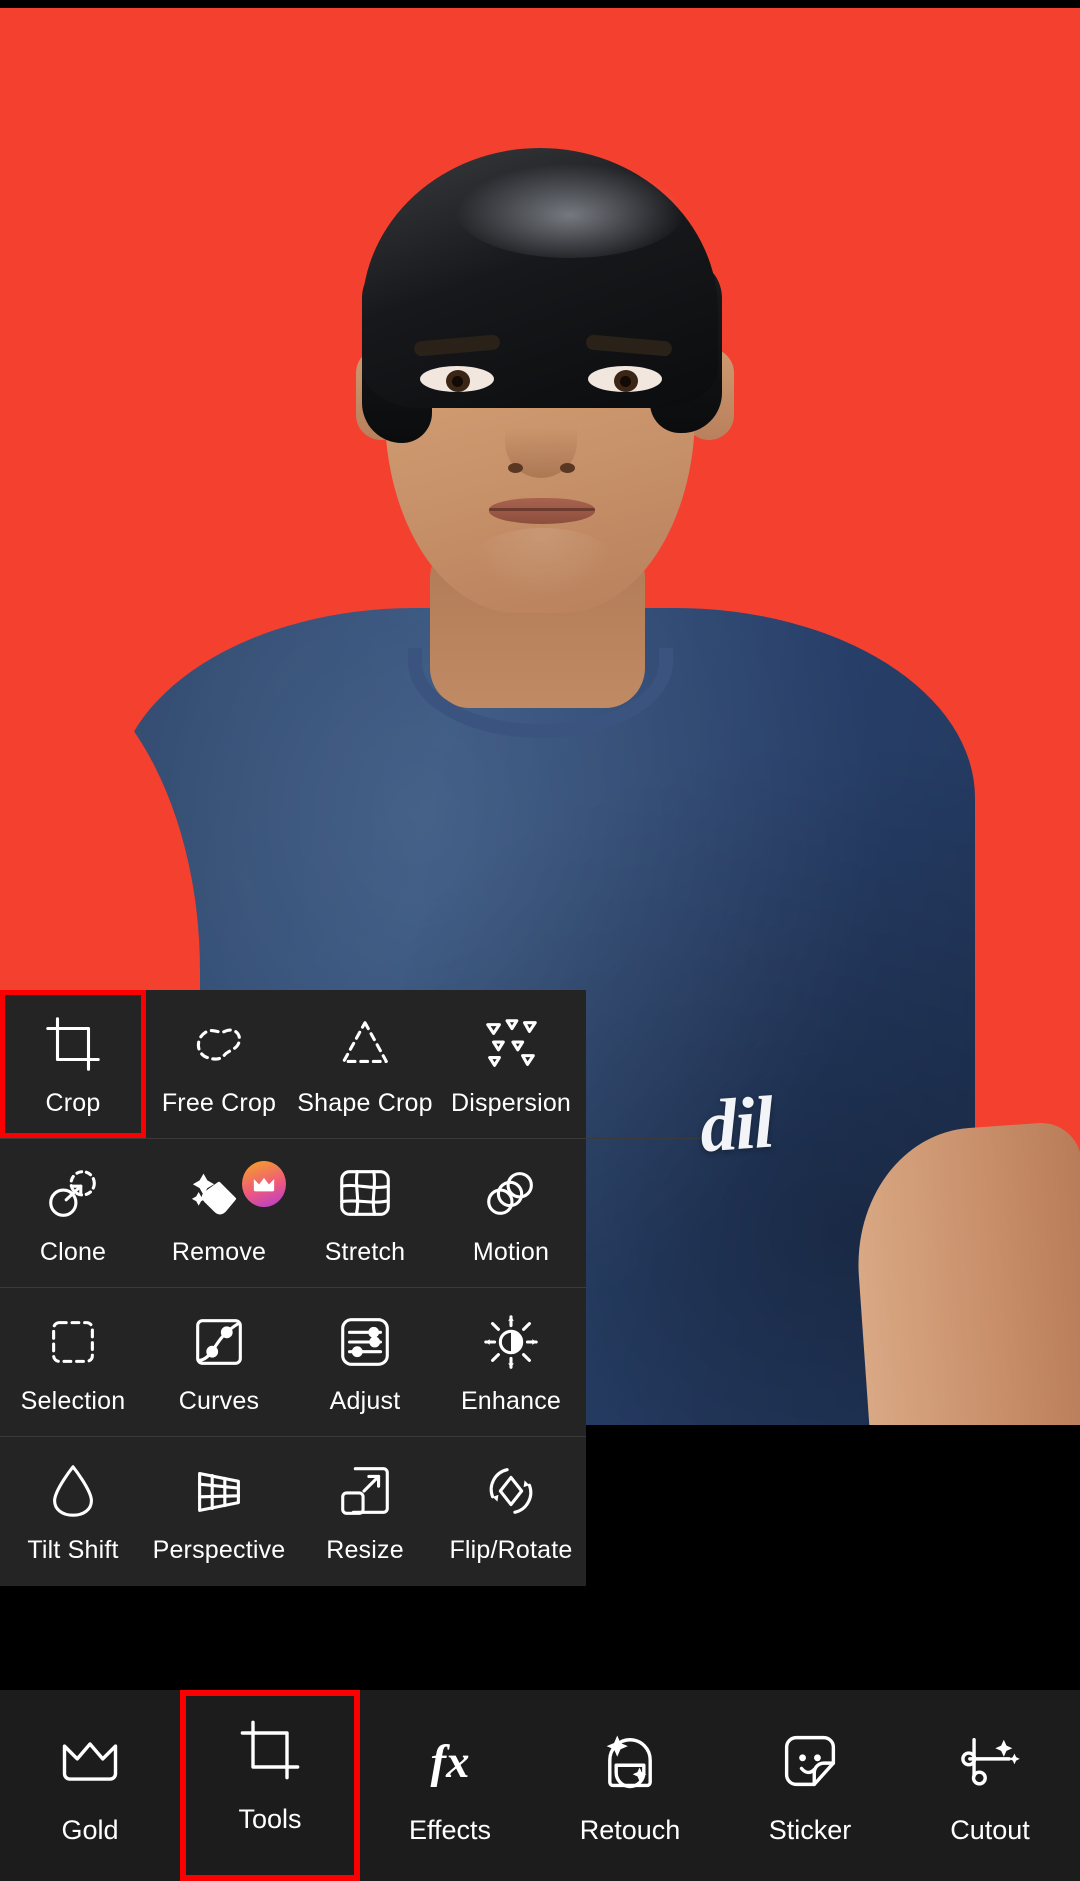 This screenshot has width=1080, height=1881. I want to click on tool-label: Curves, so click(219, 1400).